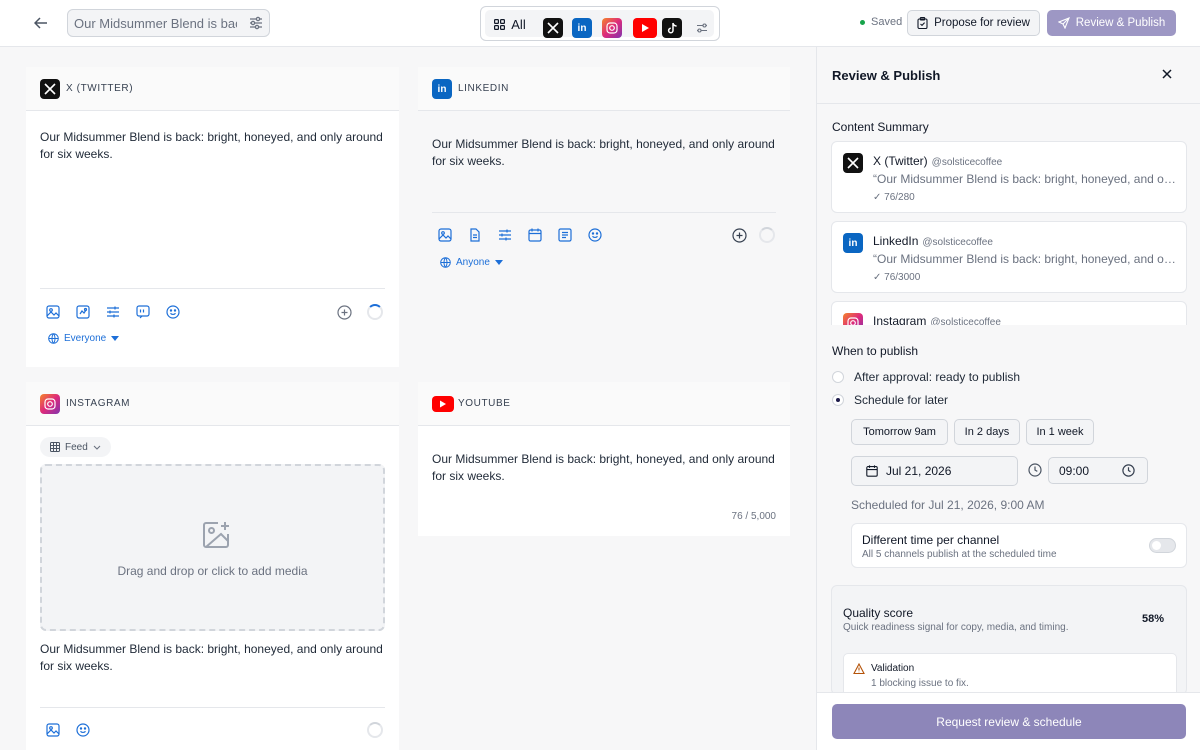 Image resolution: width=1200 pixels, height=750 pixels. I want to click on time-input: 09:00, so click(1098, 470).